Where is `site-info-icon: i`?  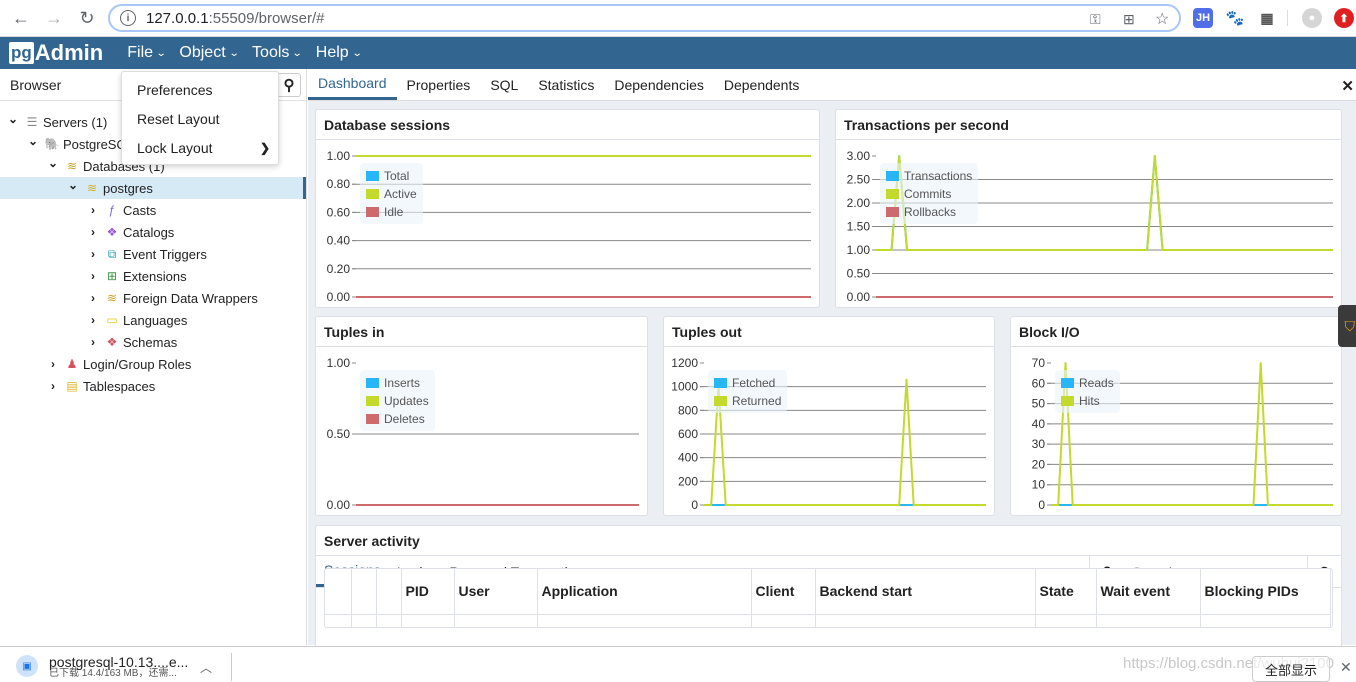
site-info-icon: i is located at coordinates (128, 18).